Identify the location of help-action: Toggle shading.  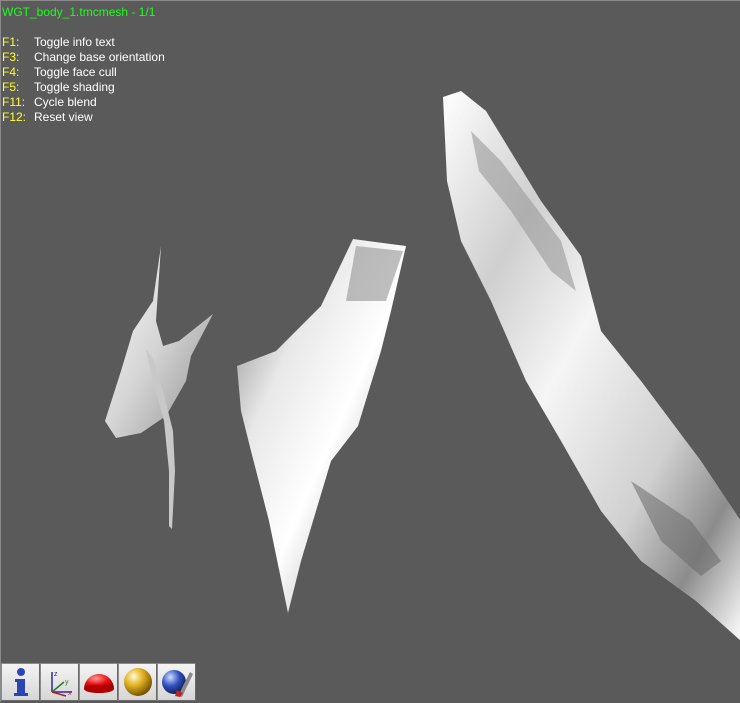
(74, 87).